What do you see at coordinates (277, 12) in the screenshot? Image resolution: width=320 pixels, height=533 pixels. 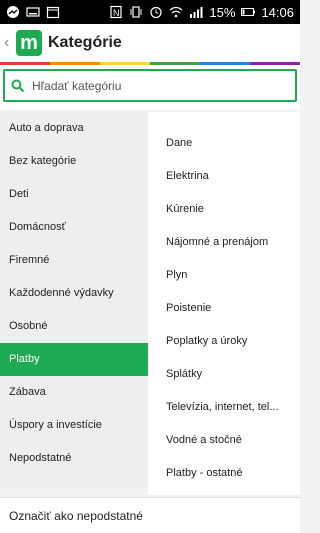 I see `clock: 14:06` at bounding box center [277, 12].